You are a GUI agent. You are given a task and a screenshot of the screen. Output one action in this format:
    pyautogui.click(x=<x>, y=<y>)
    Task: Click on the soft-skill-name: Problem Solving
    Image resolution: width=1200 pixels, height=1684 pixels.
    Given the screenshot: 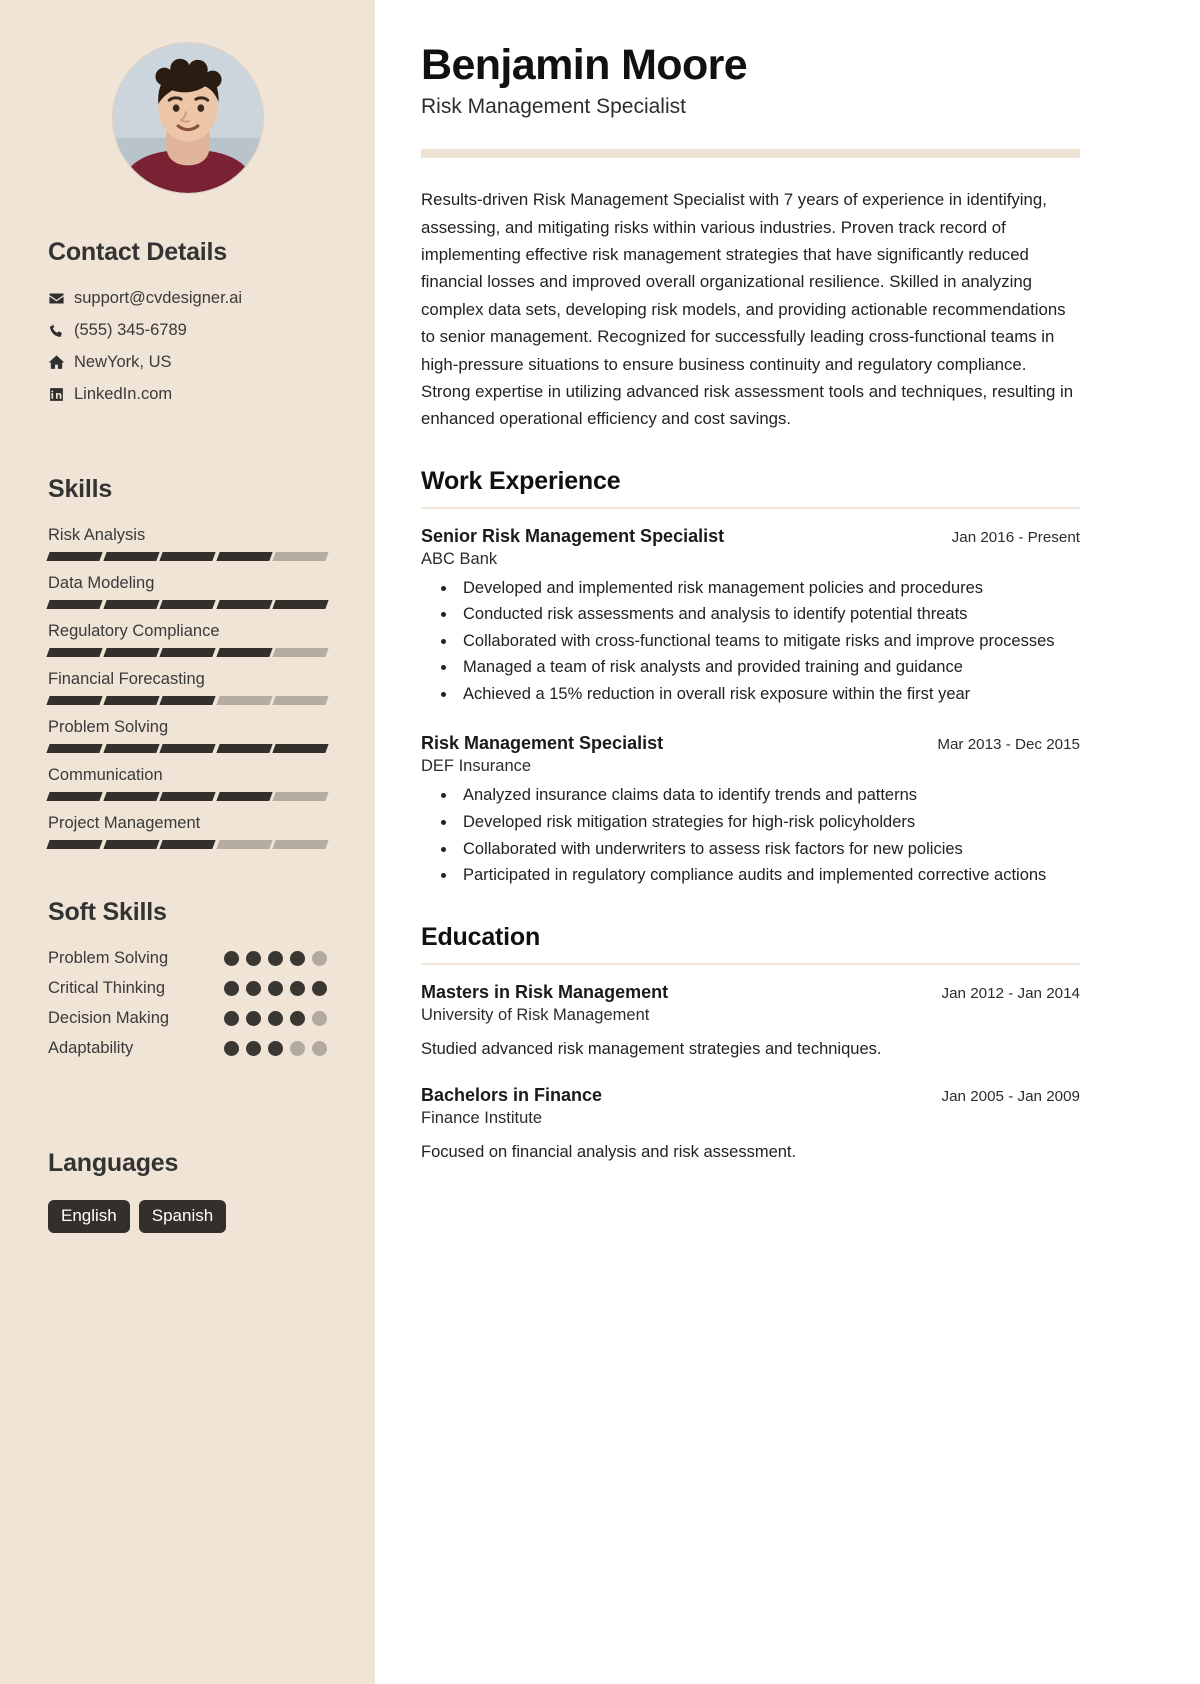 What is the action you would take?
    pyautogui.click(x=108, y=958)
    